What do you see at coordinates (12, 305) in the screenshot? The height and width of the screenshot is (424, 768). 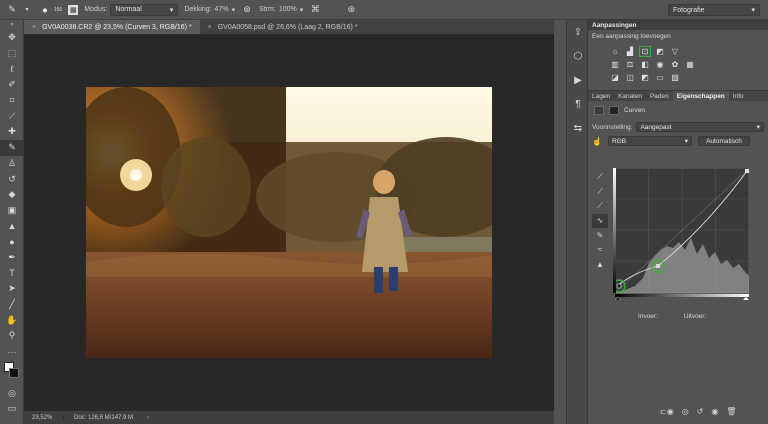 I see `line-icon: ╱` at bounding box center [12, 305].